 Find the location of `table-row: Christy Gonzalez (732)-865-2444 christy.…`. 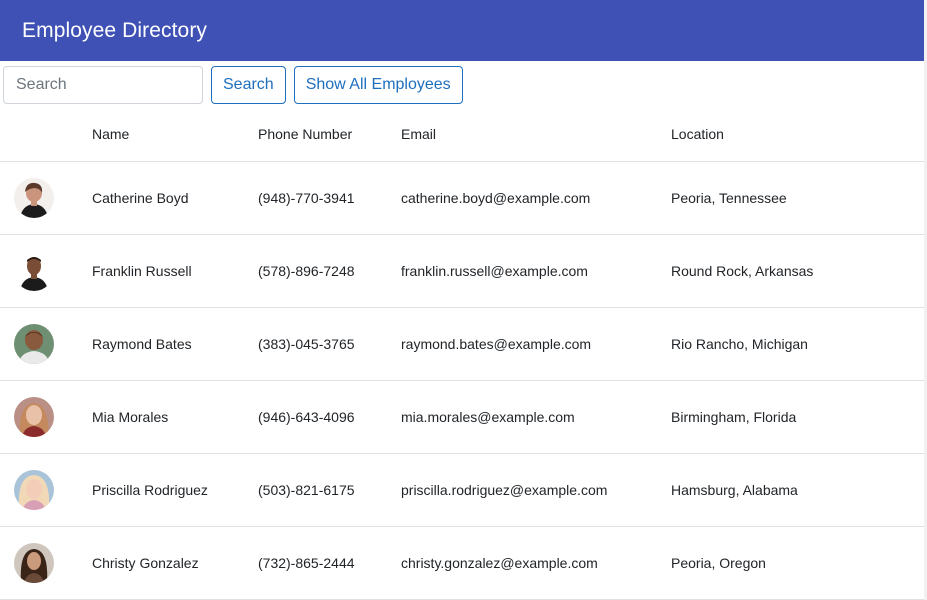

table-row: Christy Gonzalez (732)-865-2444 christy.… is located at coordinates (462, 563).